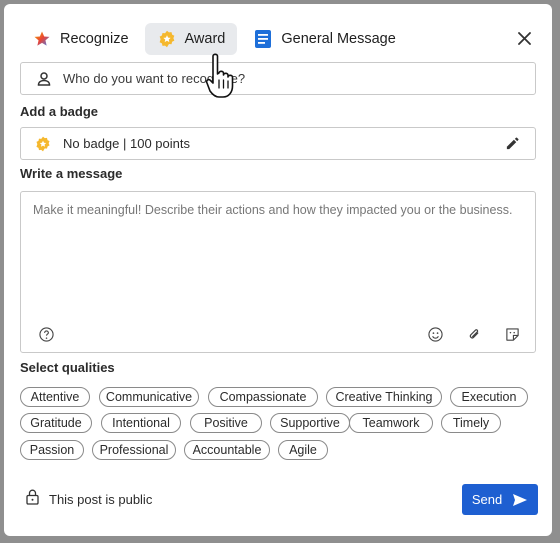 The width and height of the screenshot is (560, 543). Describe the element at coordinates (278, 78) in the screenshot. I see `recipient-input: Who do you want to recognize?` at that location.